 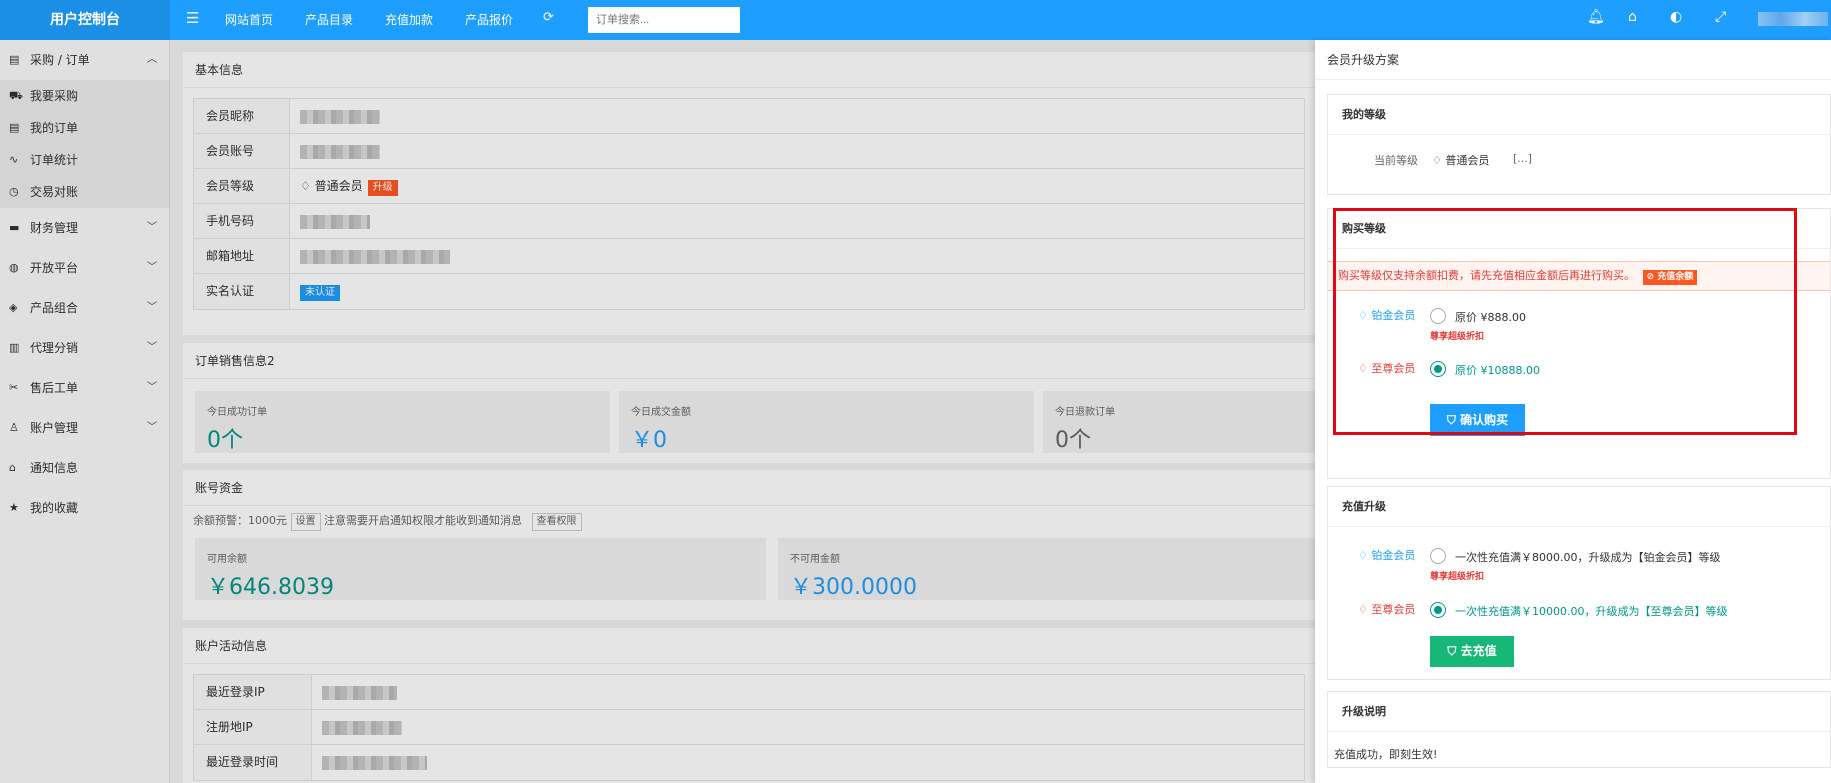 What do you see at coordinates (1484, 420) in the screenshot?
I see `button-label: 确认购买` at bounding box center [1484, 420].